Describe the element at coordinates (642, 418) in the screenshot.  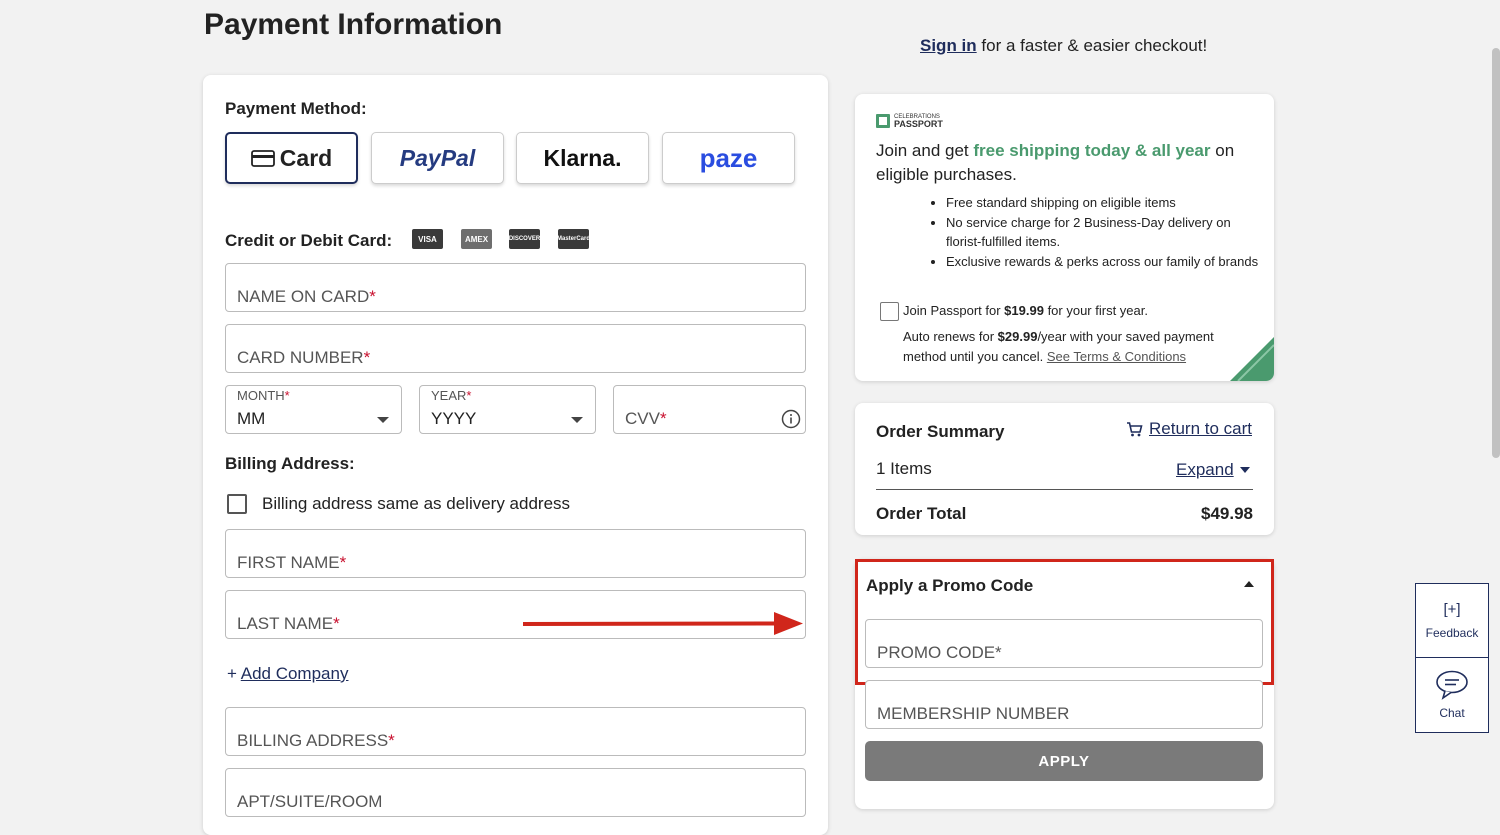
I see `cvv-placeholder: CVV` at that location.